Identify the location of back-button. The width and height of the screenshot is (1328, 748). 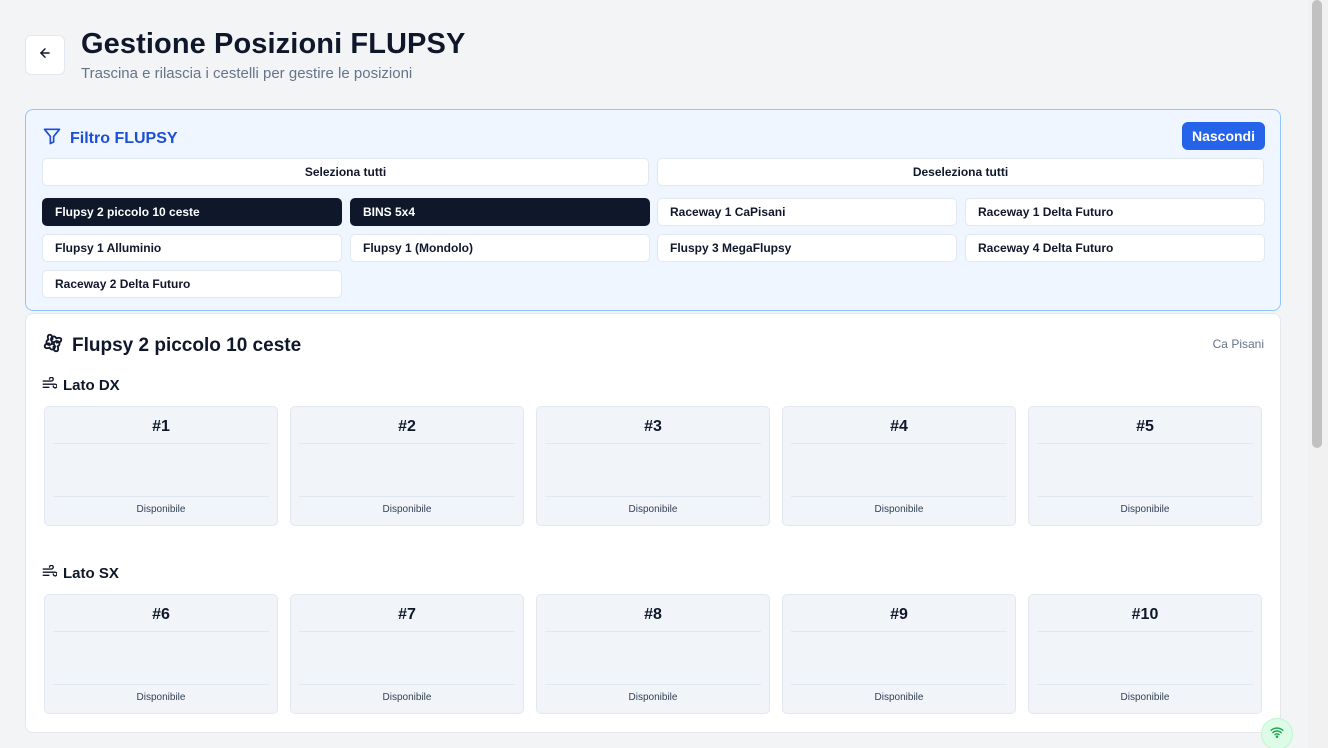
(45, 55).